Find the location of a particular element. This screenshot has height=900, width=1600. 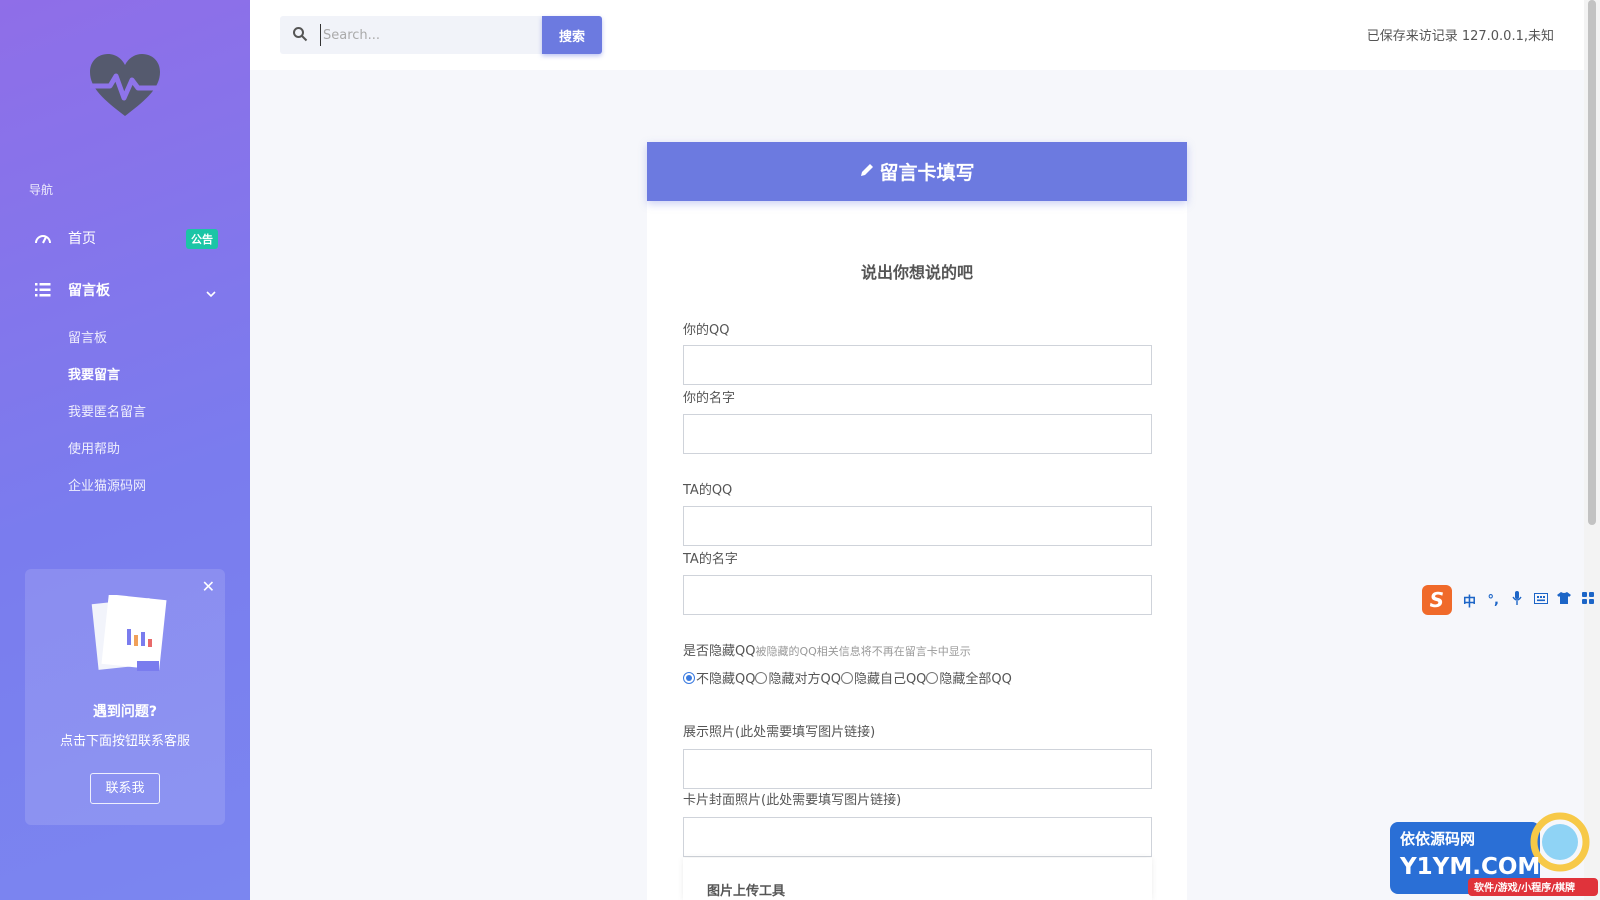

search-box is located at coordinates (411, 35).